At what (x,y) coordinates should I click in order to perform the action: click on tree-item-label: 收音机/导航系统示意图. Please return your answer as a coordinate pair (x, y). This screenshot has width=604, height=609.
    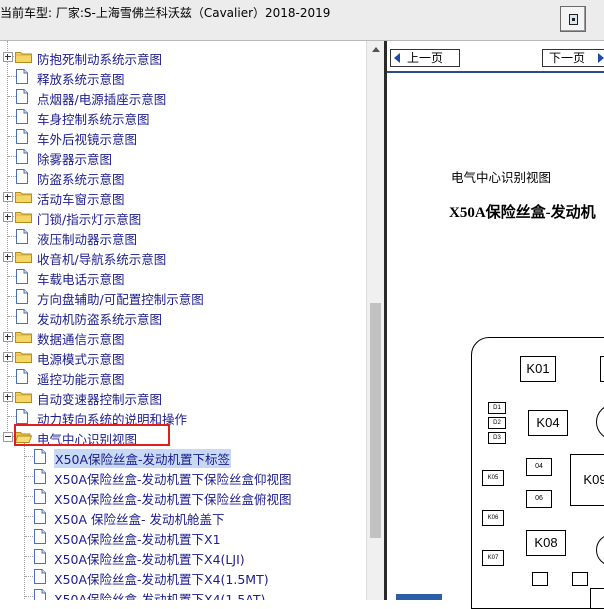
    Looking at the image, I should click on (102, 259).